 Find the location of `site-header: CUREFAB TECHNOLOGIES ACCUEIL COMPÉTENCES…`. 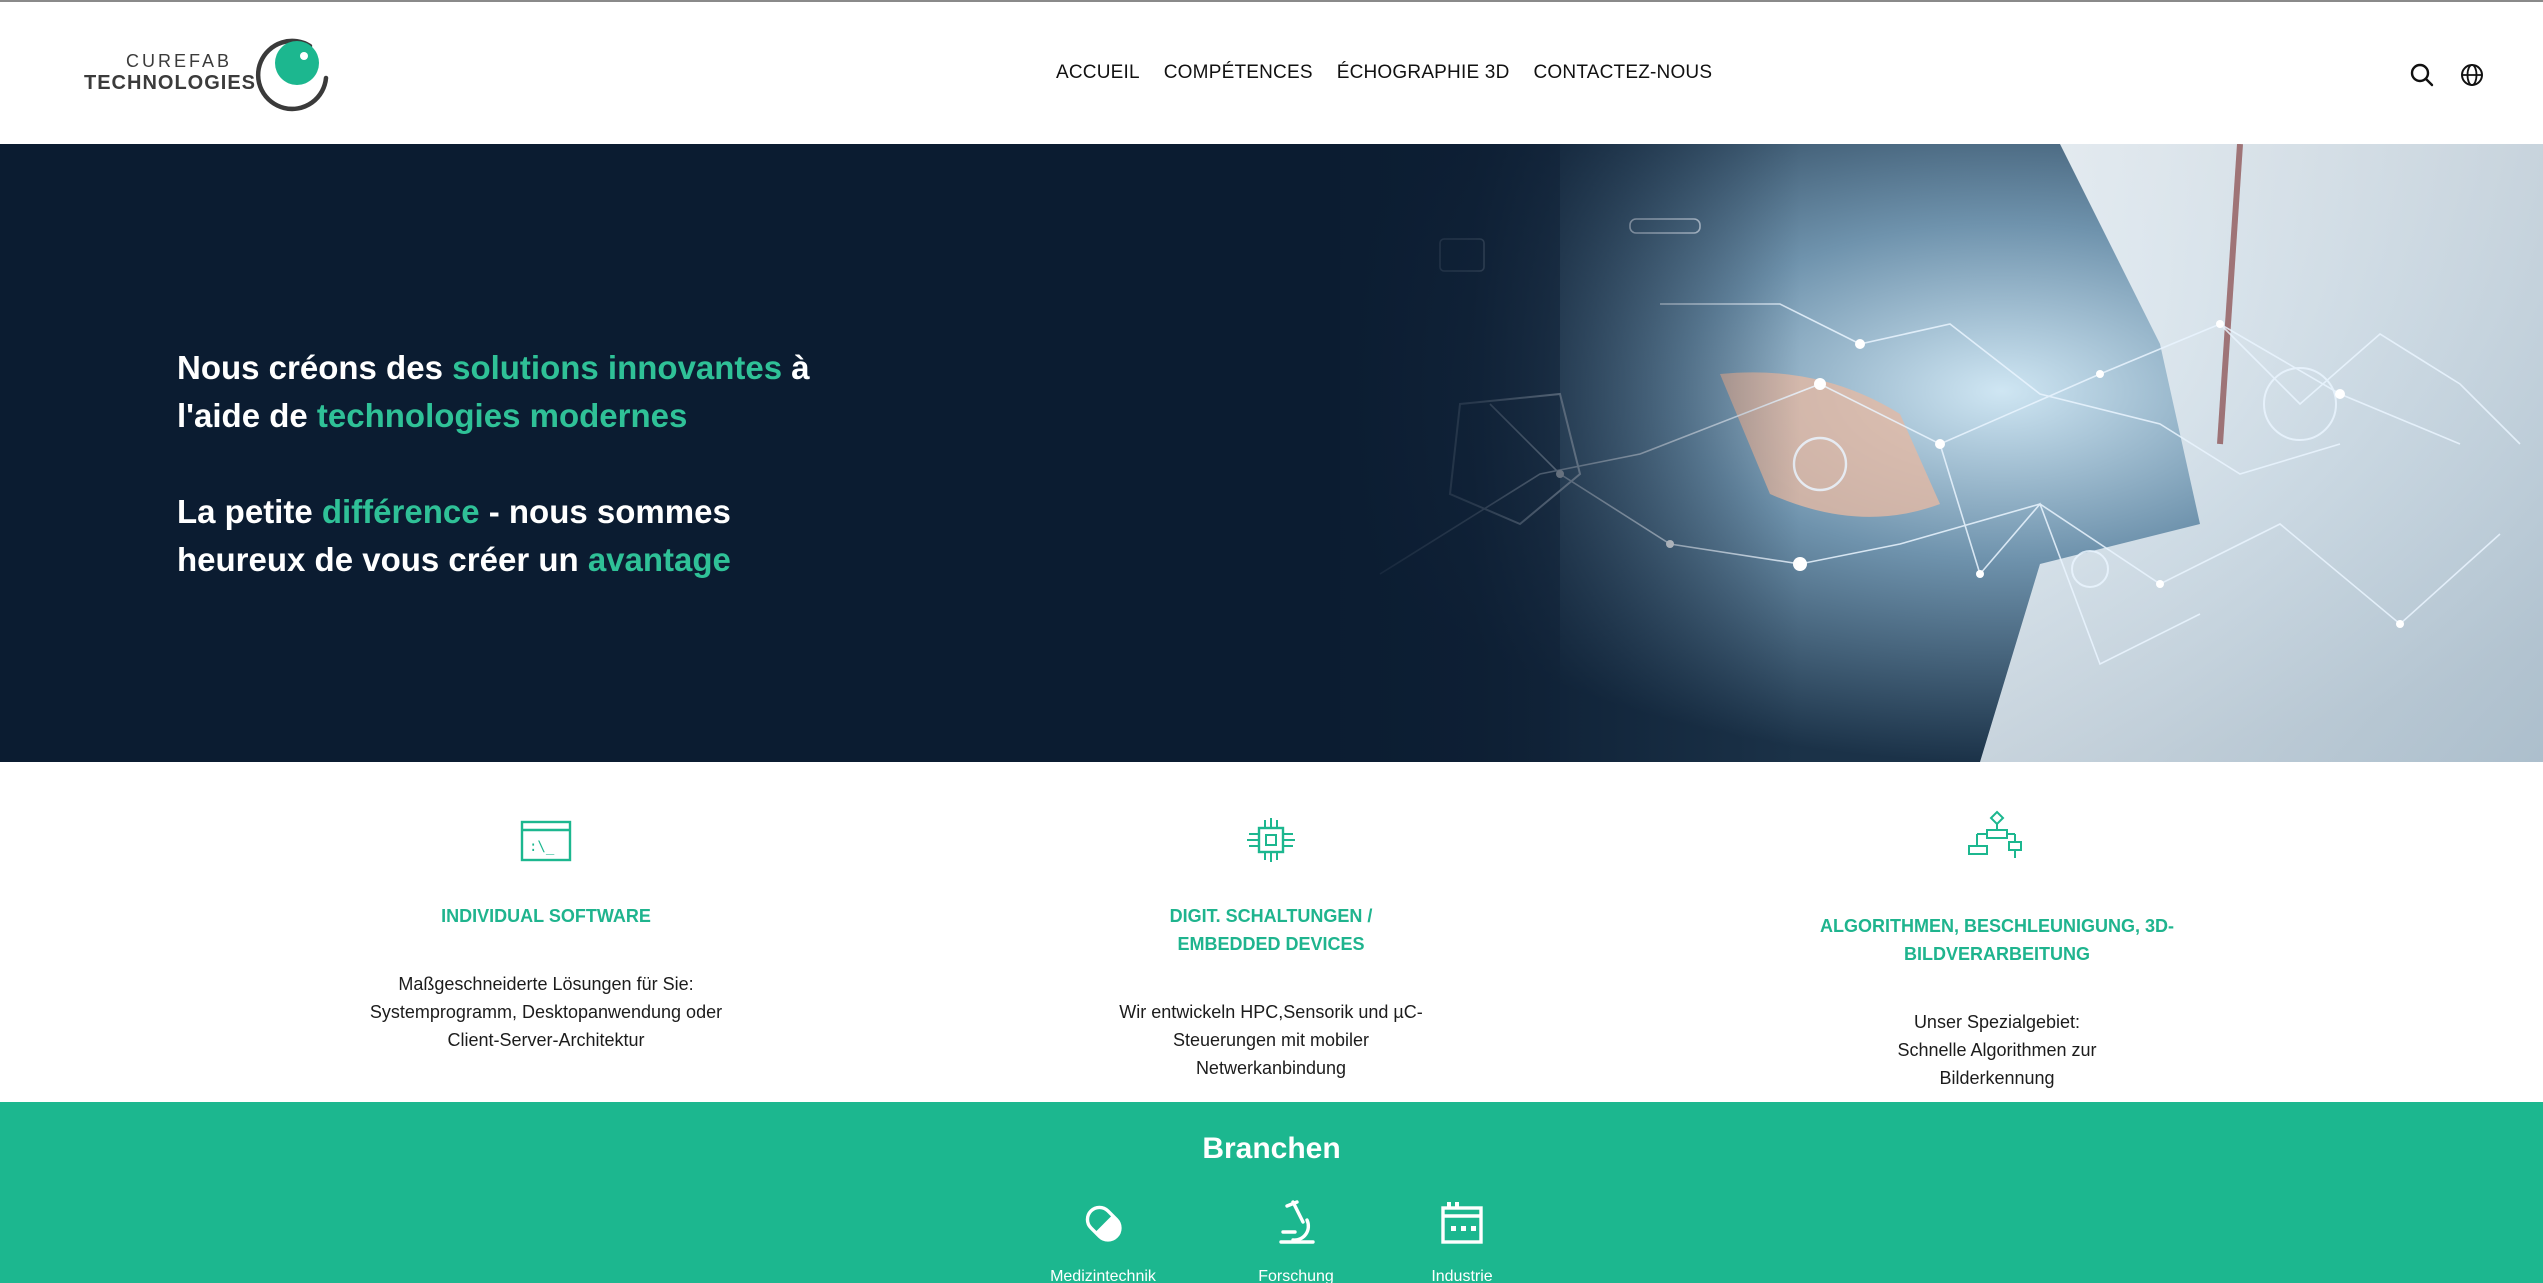

site-header: CUREFAB TECHNOLOGIES ACCUEIL COMPÉTENCES… is located at coordinates (1271, 73).